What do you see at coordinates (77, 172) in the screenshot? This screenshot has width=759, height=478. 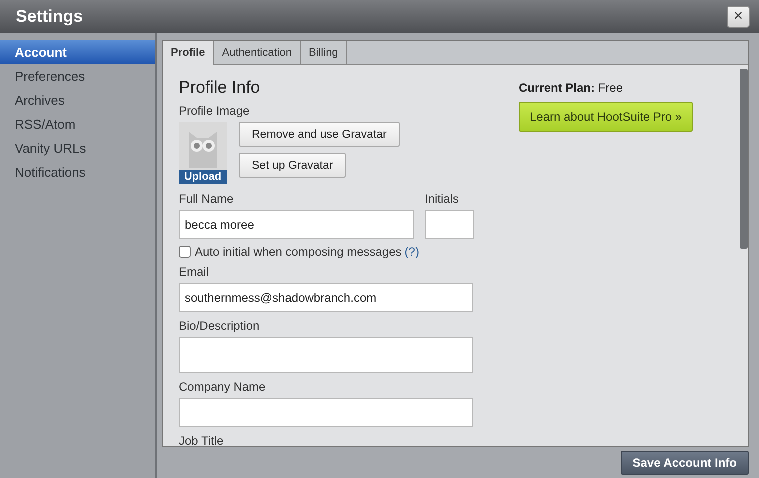 I see `sidebar-item: Notifications` at bounding box center [77, 172].